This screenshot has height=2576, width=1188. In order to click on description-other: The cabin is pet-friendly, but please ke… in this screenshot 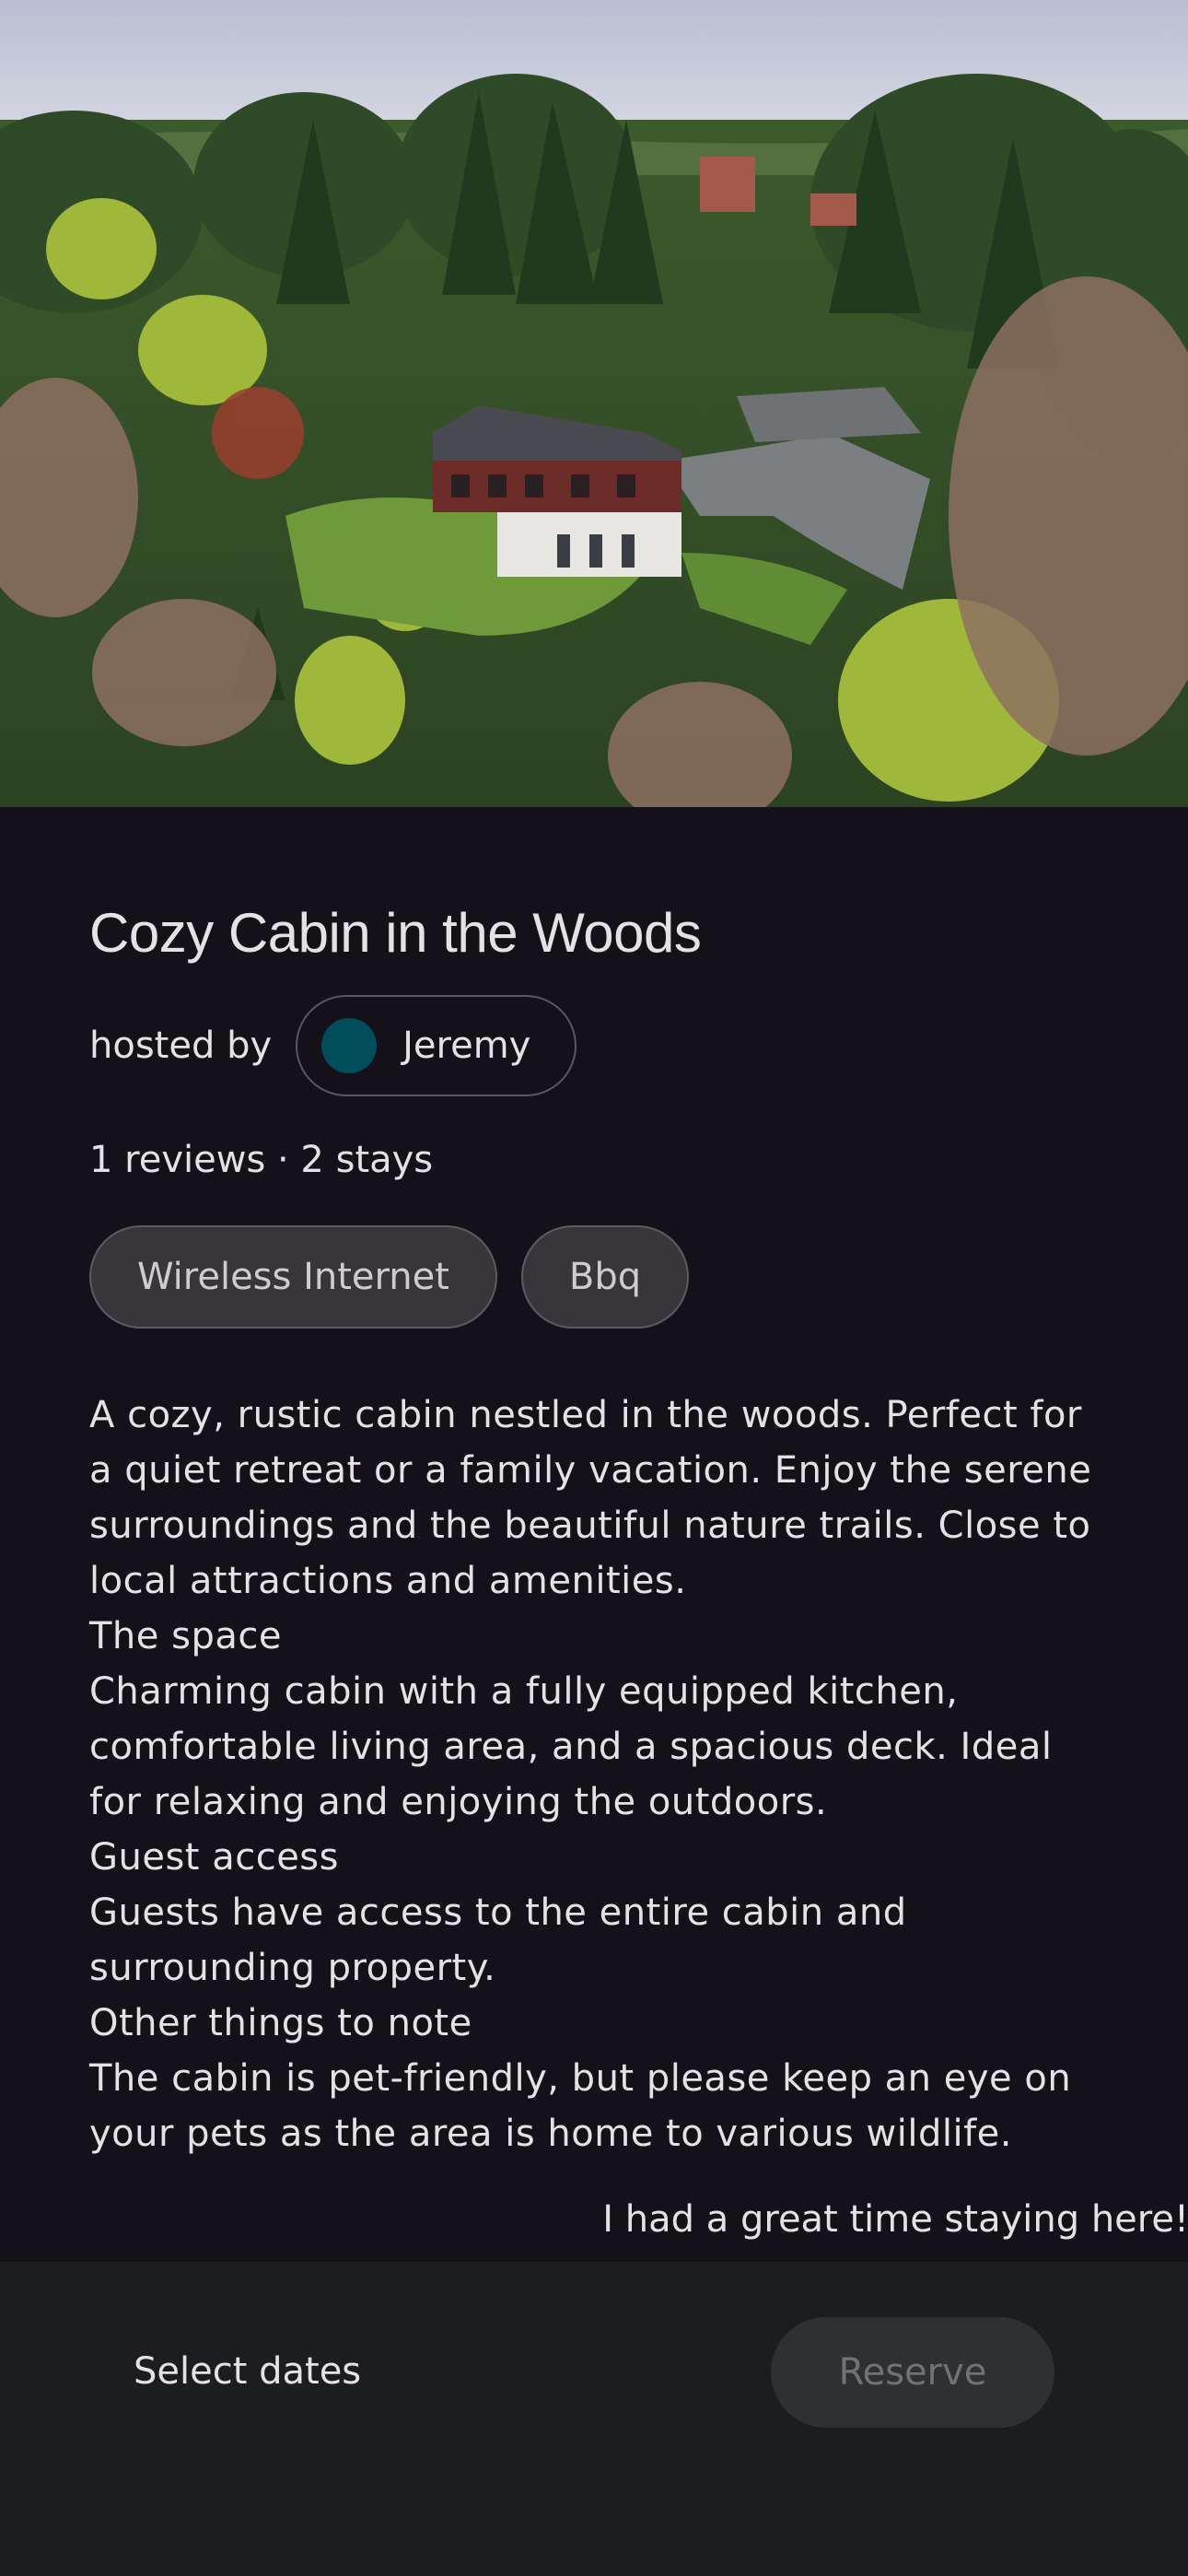, I will do `click(580, 2106)`.